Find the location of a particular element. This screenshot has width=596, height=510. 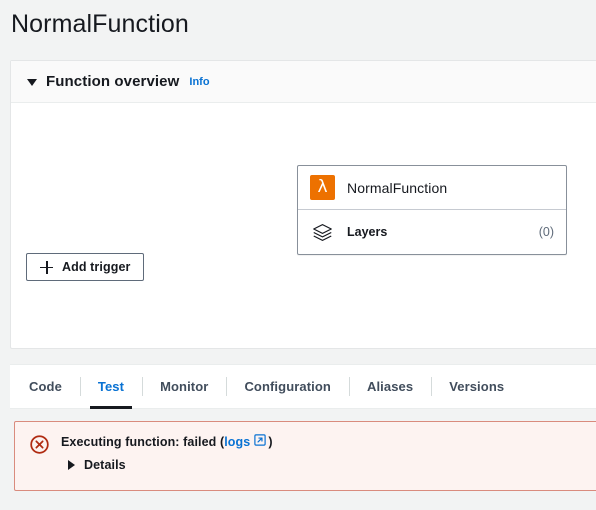

function-overview-header: Function overview Info is located at coordinates (303, 82).